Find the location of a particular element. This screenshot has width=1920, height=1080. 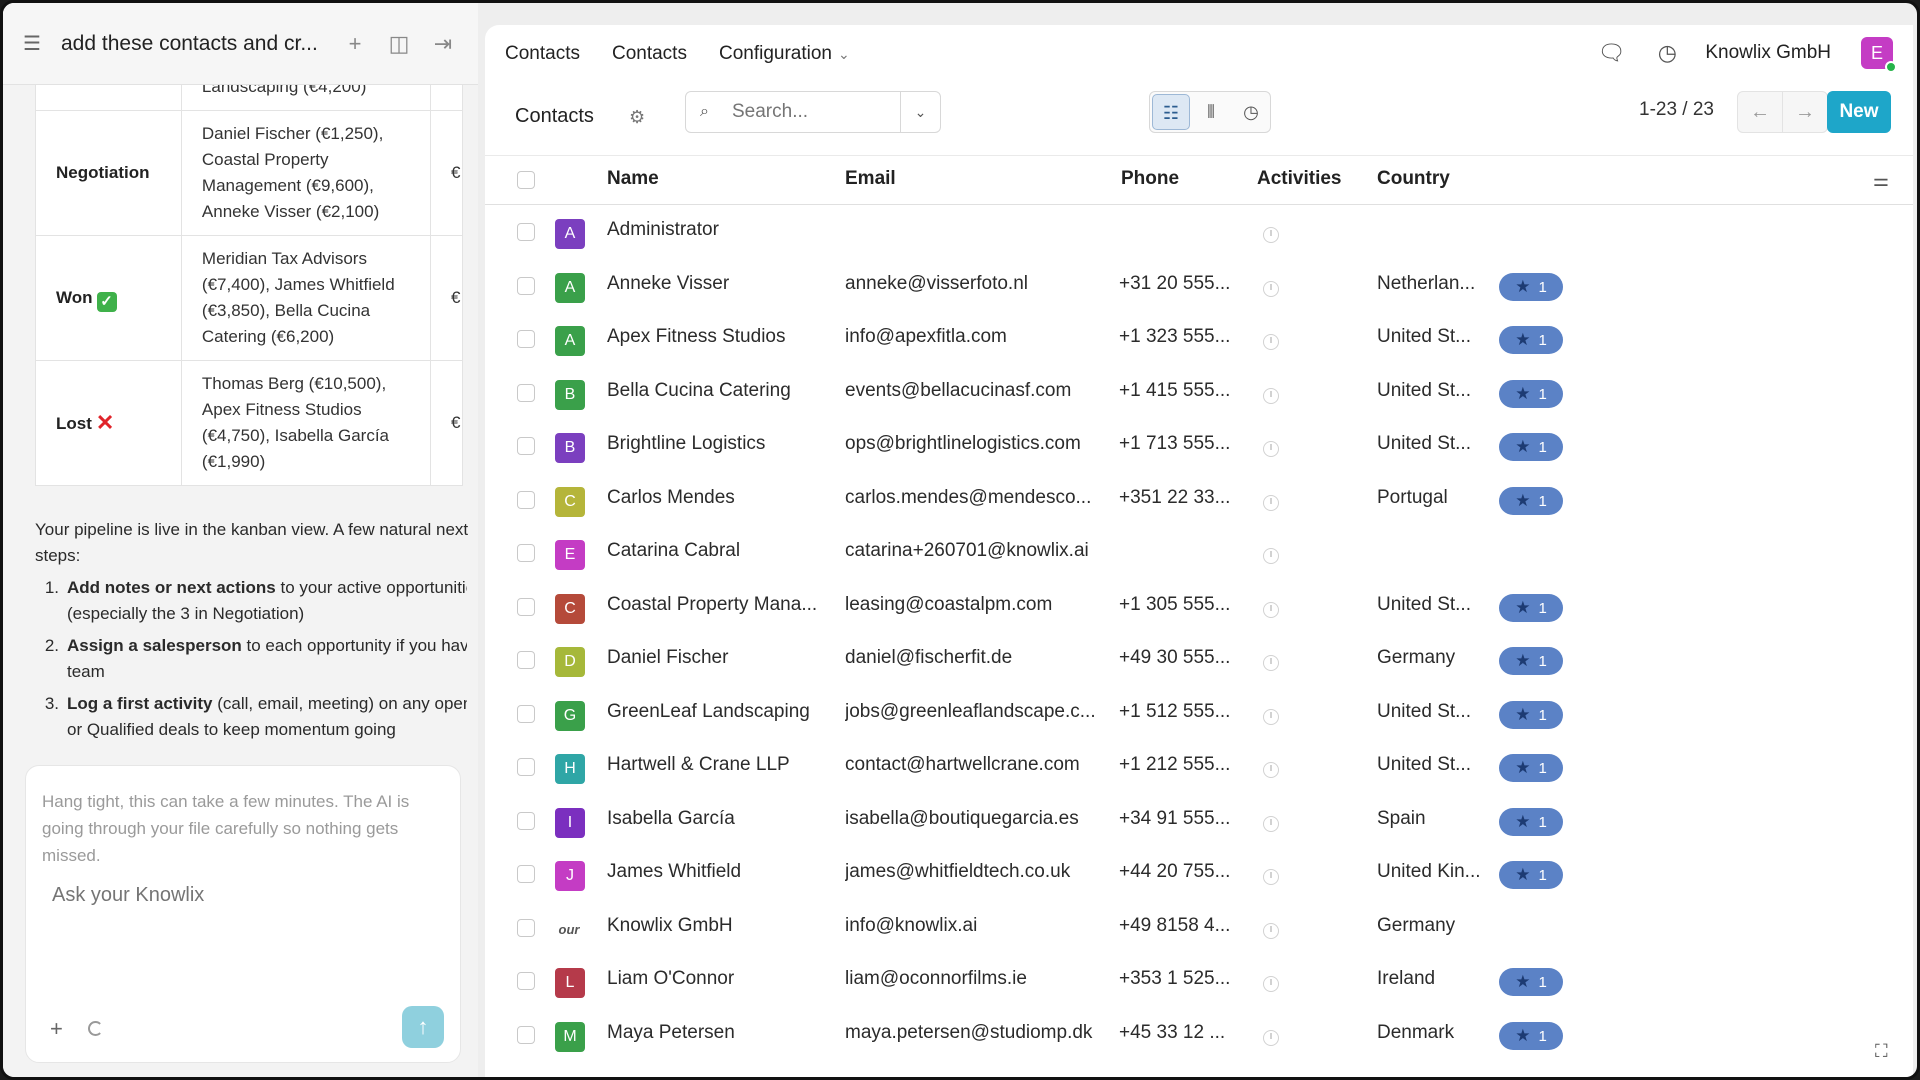

screen-capture-icon: ⛶ is located at coordinates (1887, 1053).